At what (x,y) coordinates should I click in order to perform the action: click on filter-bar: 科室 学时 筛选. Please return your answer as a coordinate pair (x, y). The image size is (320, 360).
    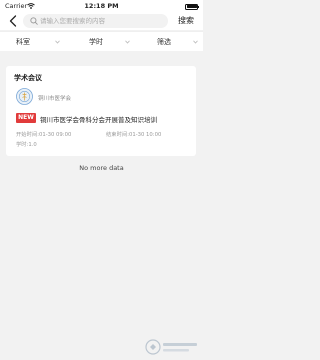
    Looking at the image, I should click on (101, 41).